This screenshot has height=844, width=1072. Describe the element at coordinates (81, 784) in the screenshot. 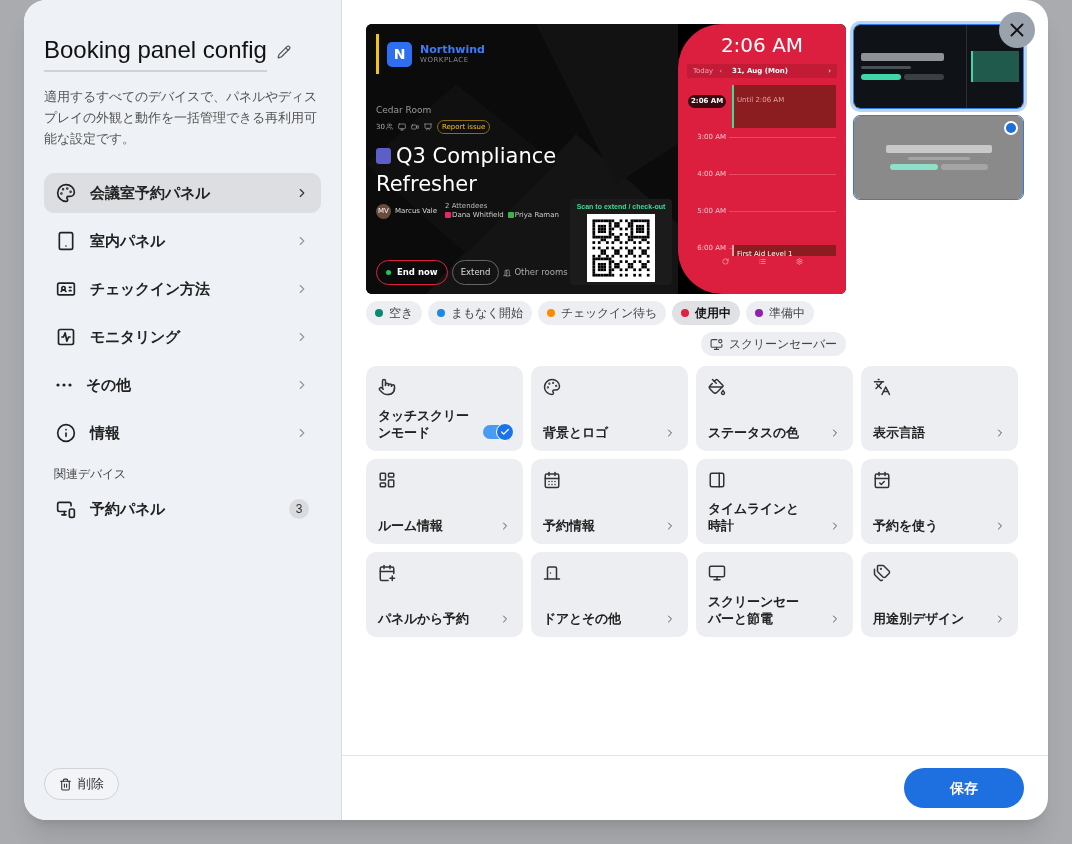

I see `delete-button: 削除` at that location.